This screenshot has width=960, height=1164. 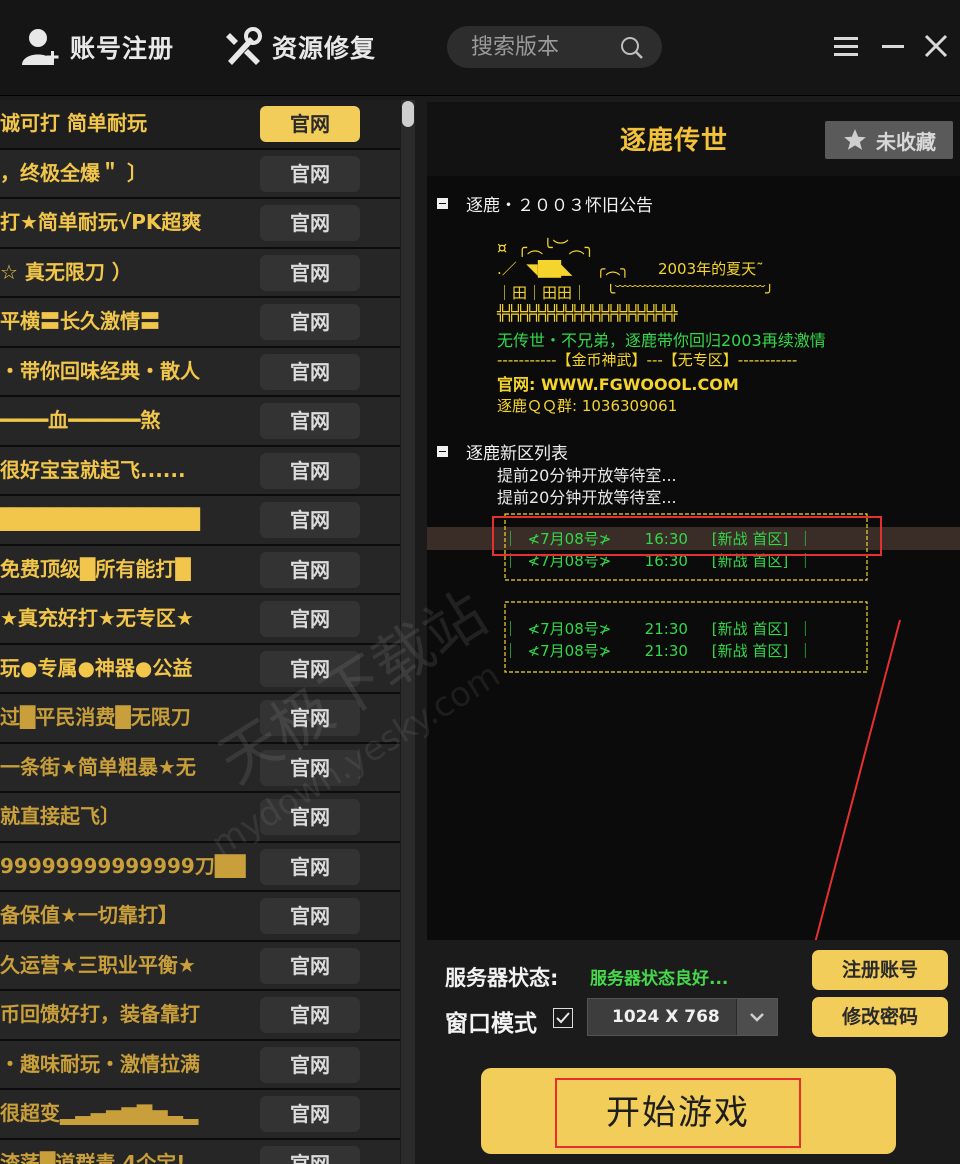 I want to click on server-row: 打★简单耐玩√PK超爽 官网, so click(x=200, y=224).